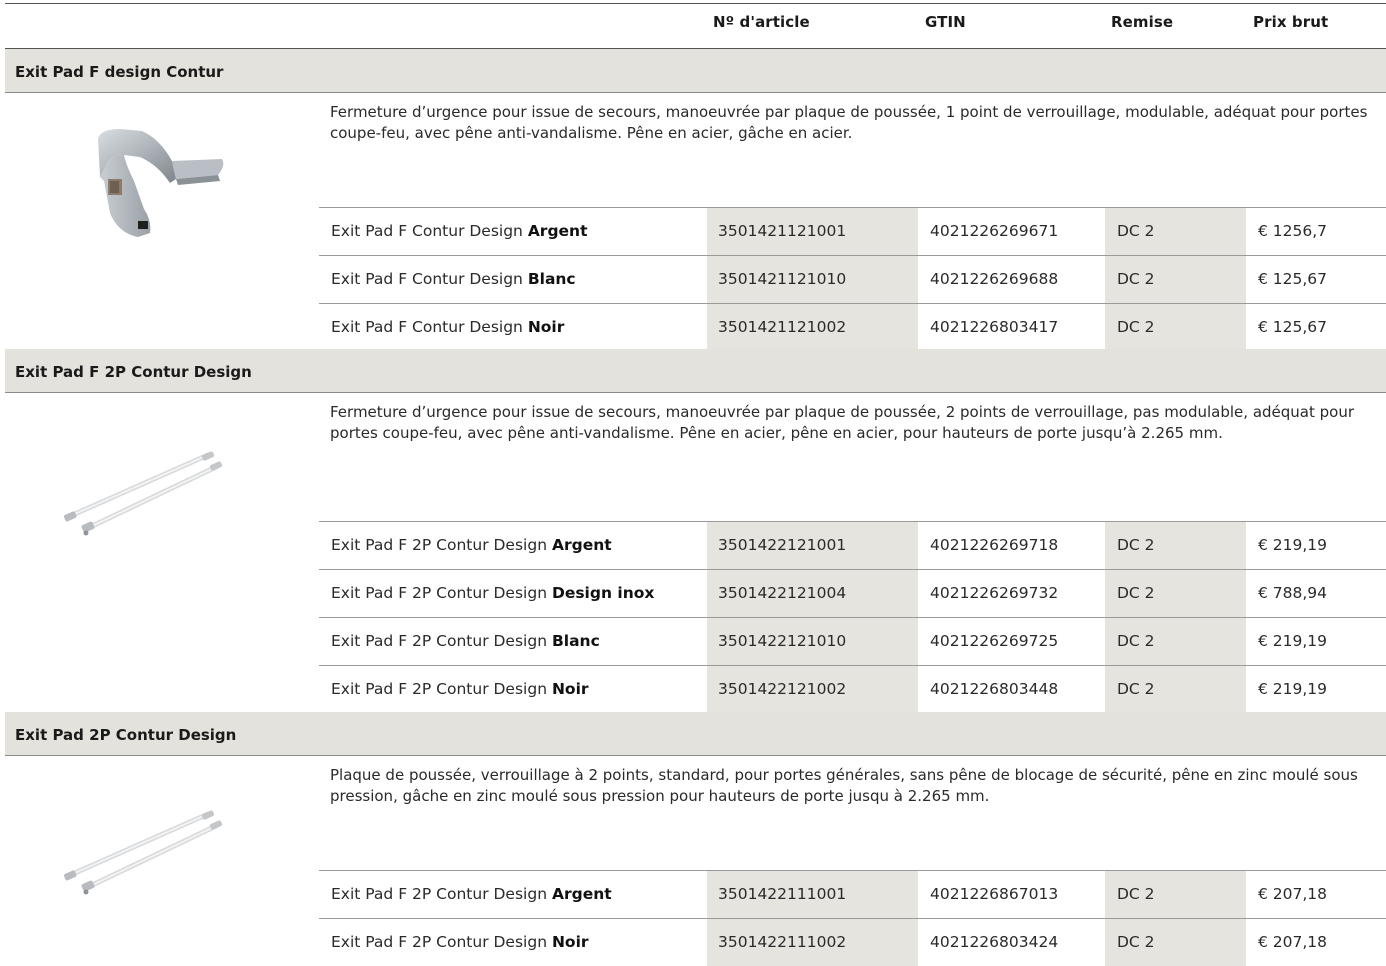 The height and width of the screenshot is (966, 1386). What do you see at coordinates (695, 26) in the screenshot?
I see `table-header: Nº d'article GTIN Remise Prix brut` at bounding box center [695, 26].